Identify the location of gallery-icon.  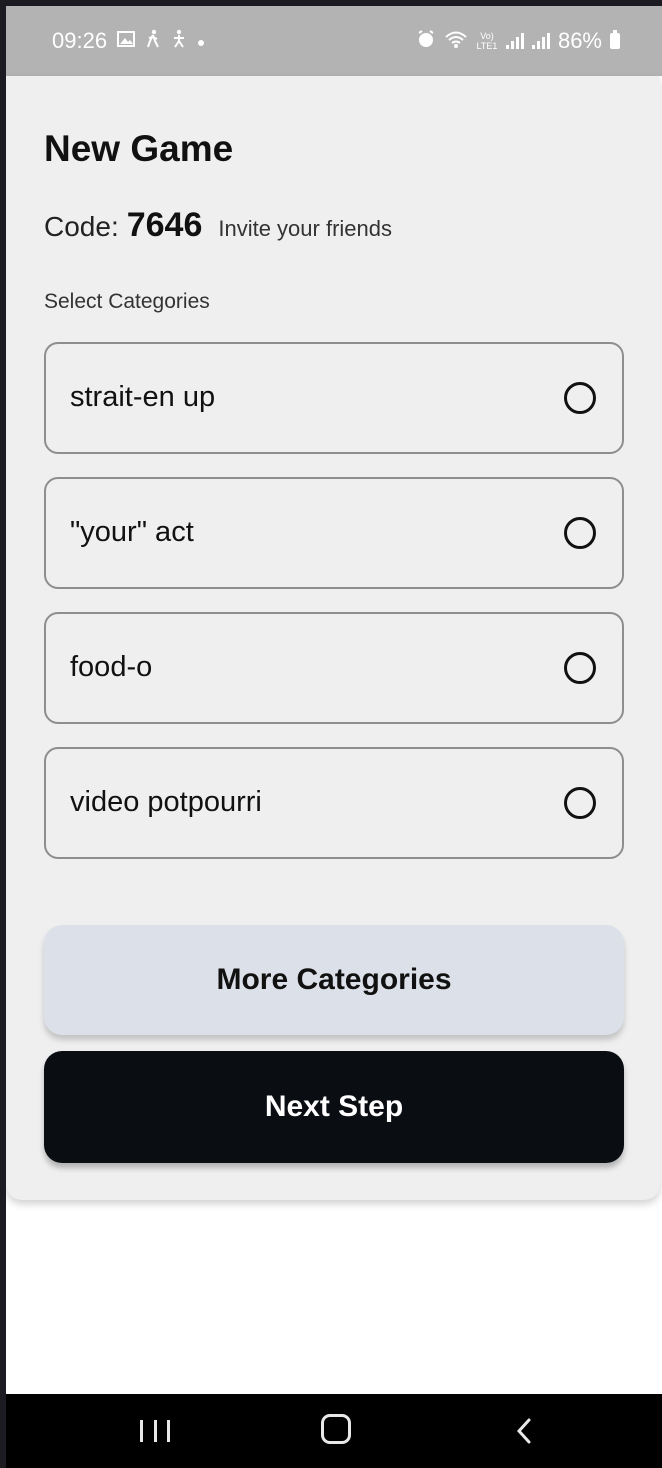
(126, 41).